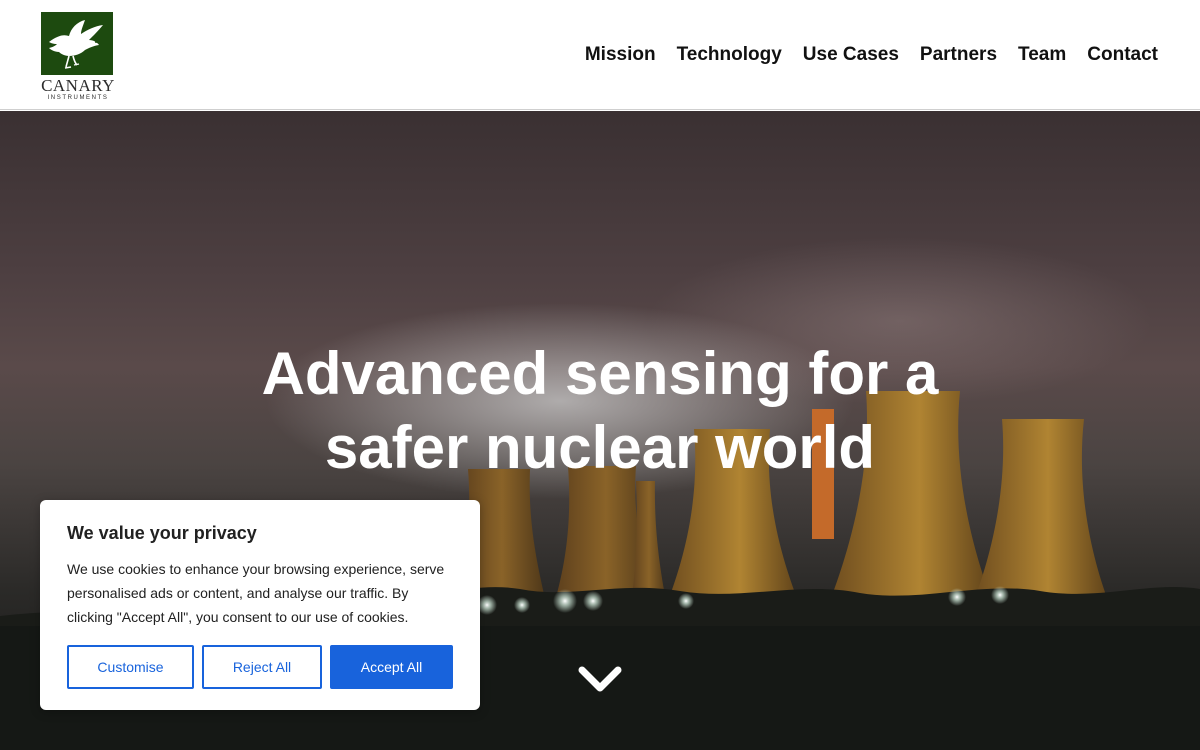 This screenshot has width=1200, height=750. I want to click on cookie-buttons: Customise Reject All Accept All, so click(260, 667).